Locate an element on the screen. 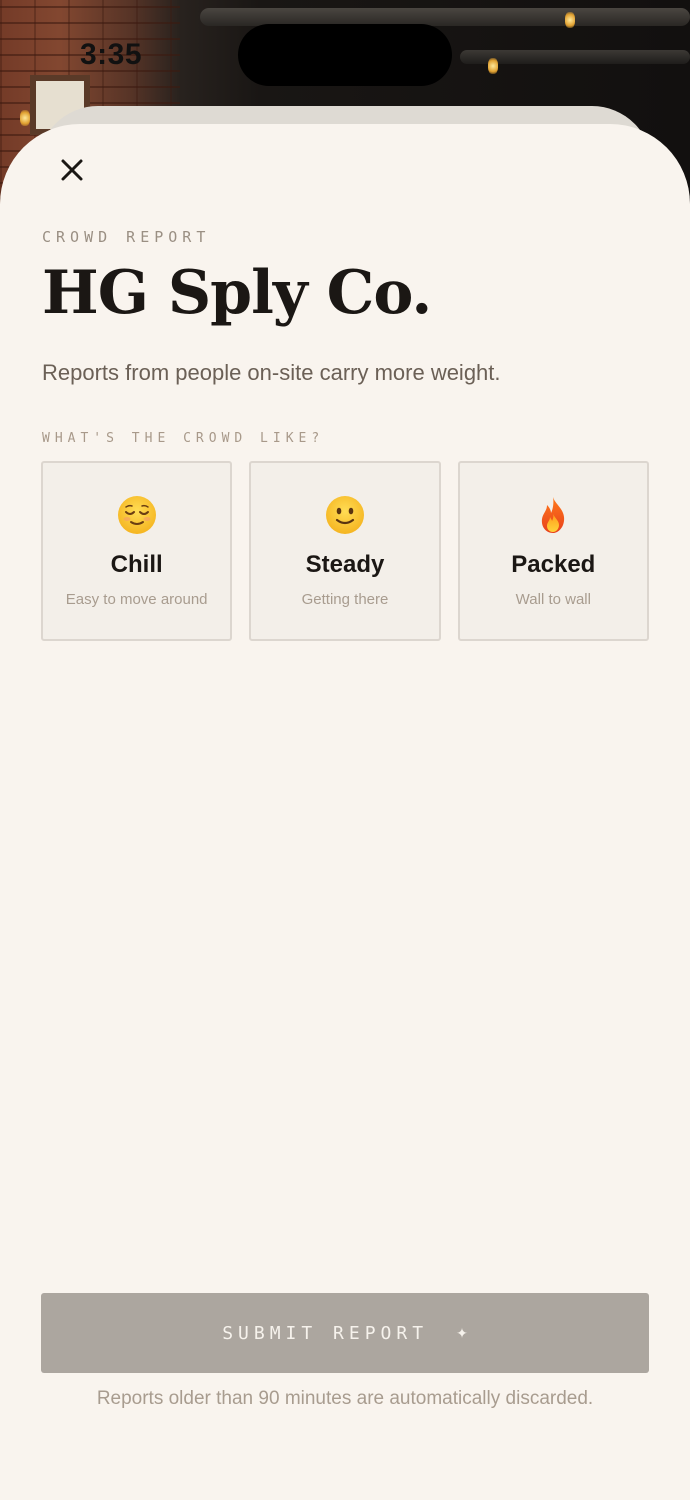 Image resolution: width=690 pixels, height=1500 pixels. slightly-smiling-face-icon is located at coordinates (345, 515).